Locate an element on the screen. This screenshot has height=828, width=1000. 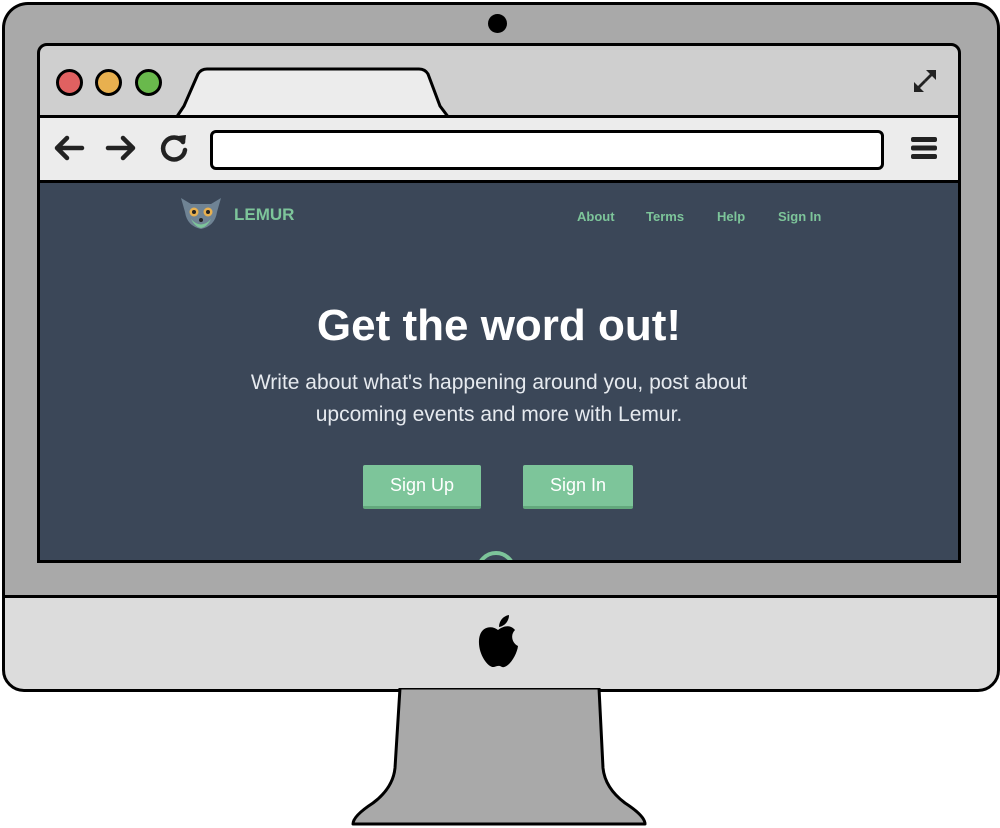
maximize-window-button is located at coordinates (148, 82).